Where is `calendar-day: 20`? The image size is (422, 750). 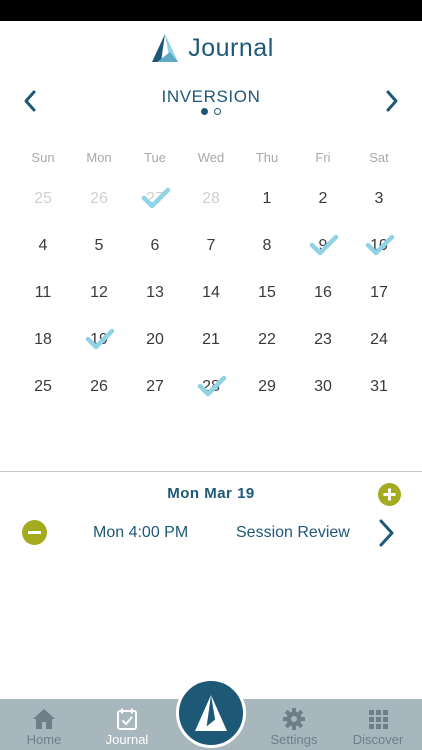
calendar-day: 20 is located at coordinates (155, 348).